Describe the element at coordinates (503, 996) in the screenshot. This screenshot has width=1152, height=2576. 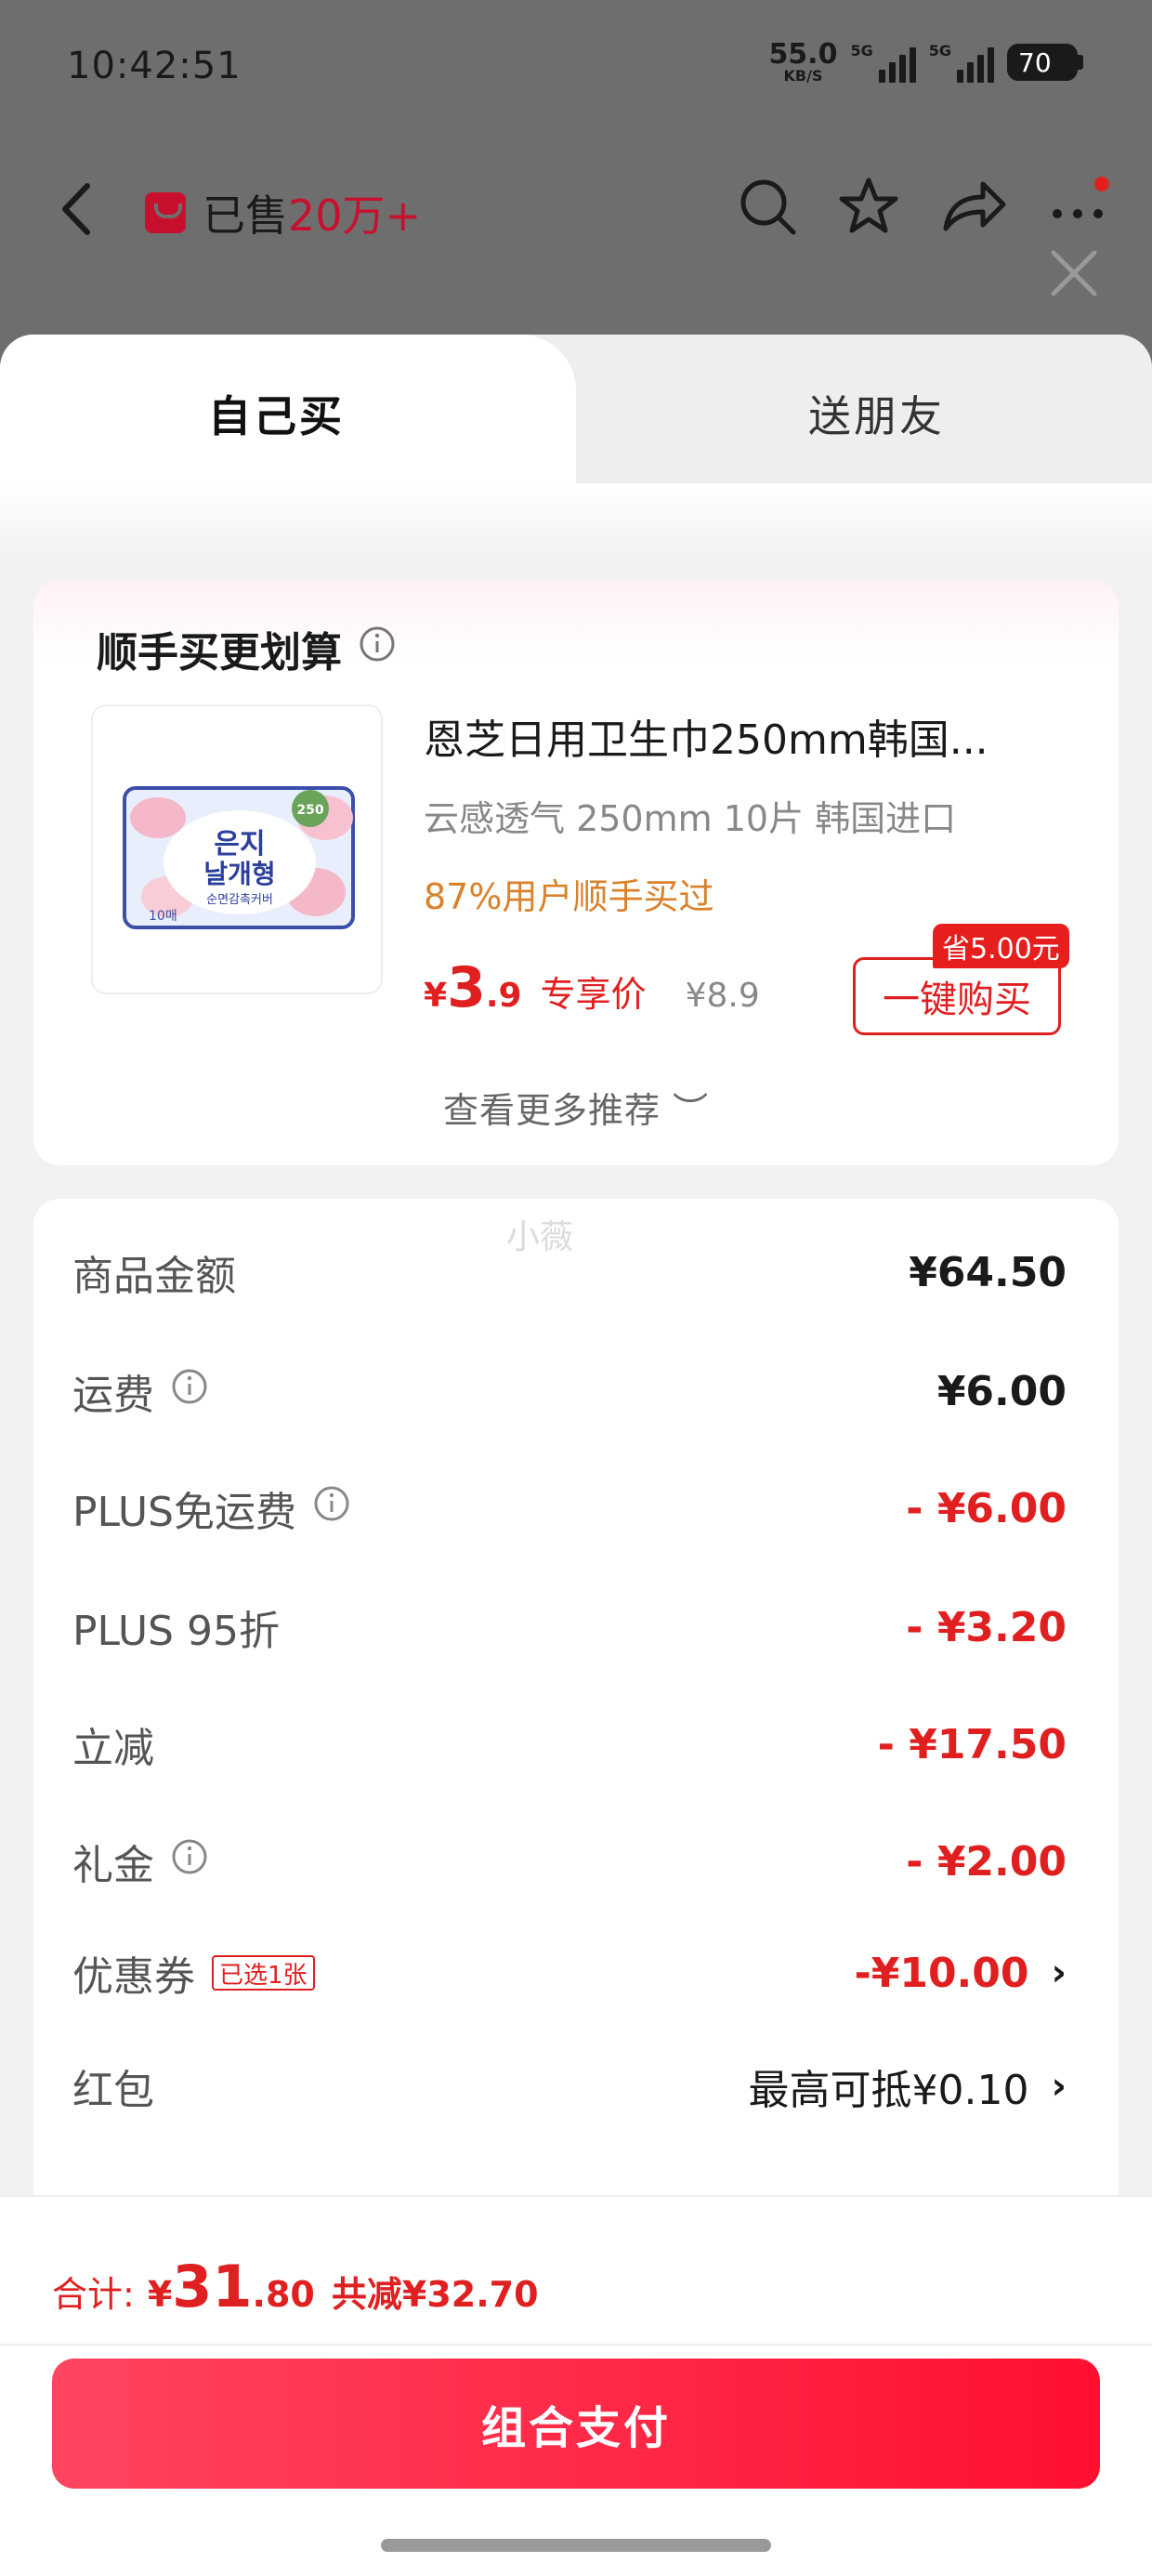
I see `price-decimal: .9` at that location.